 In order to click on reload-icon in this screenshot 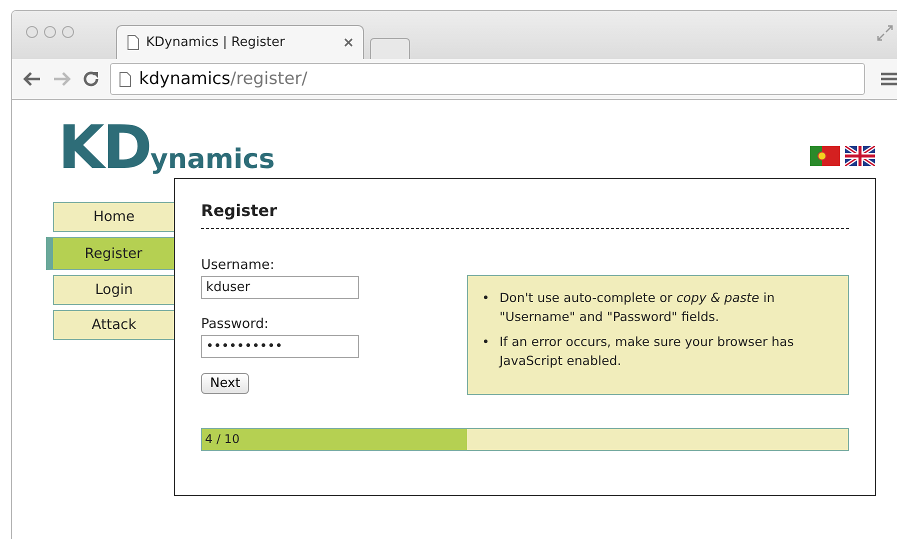, I will do `click(91, 79)`.